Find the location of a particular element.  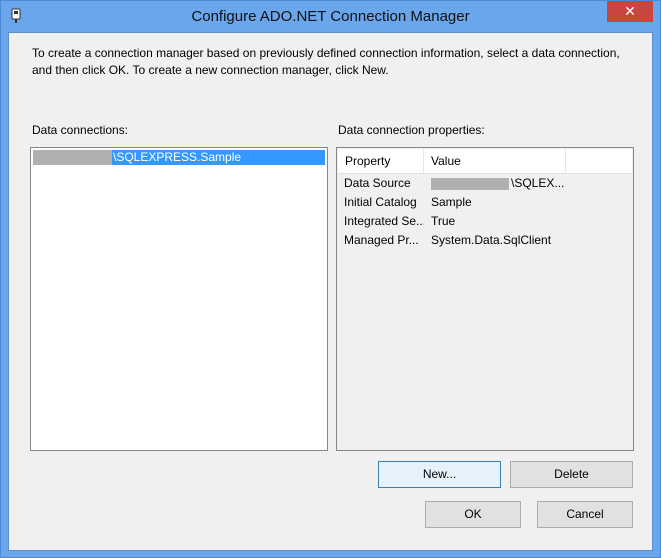

ok-button: OK is located at coordinates (473, 514).